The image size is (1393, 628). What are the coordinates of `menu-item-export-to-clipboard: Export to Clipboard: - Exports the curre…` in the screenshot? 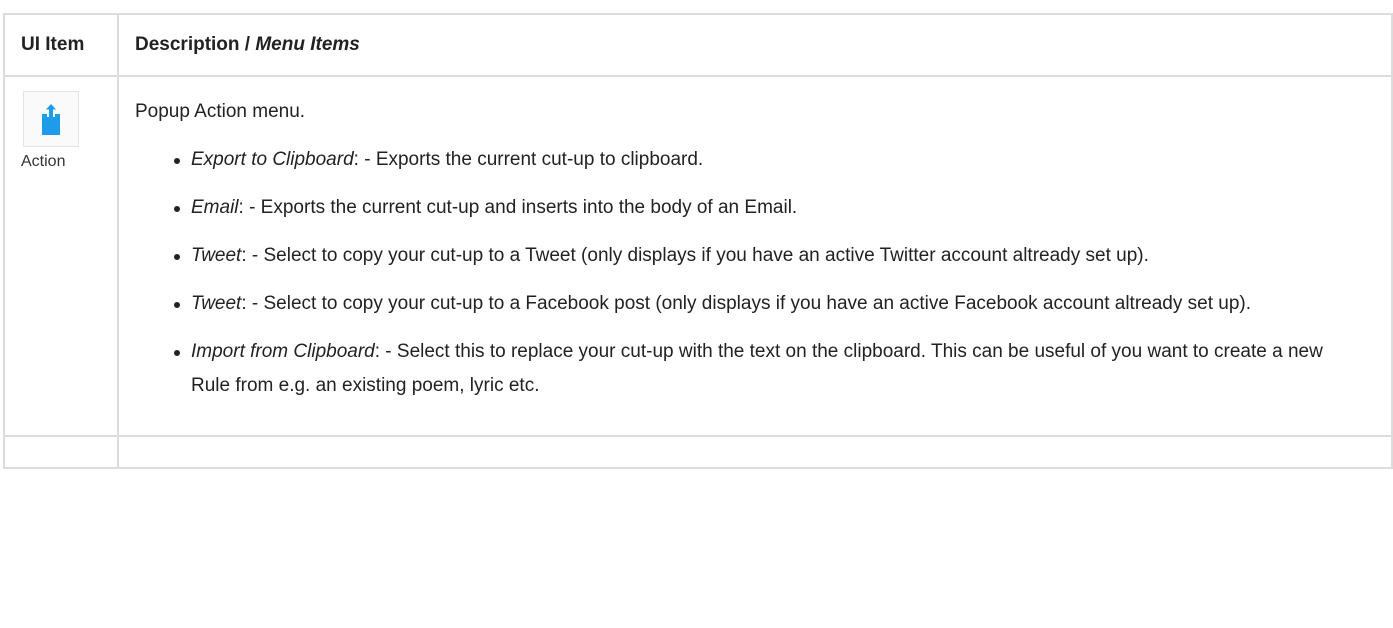 It's located at (767, 160).